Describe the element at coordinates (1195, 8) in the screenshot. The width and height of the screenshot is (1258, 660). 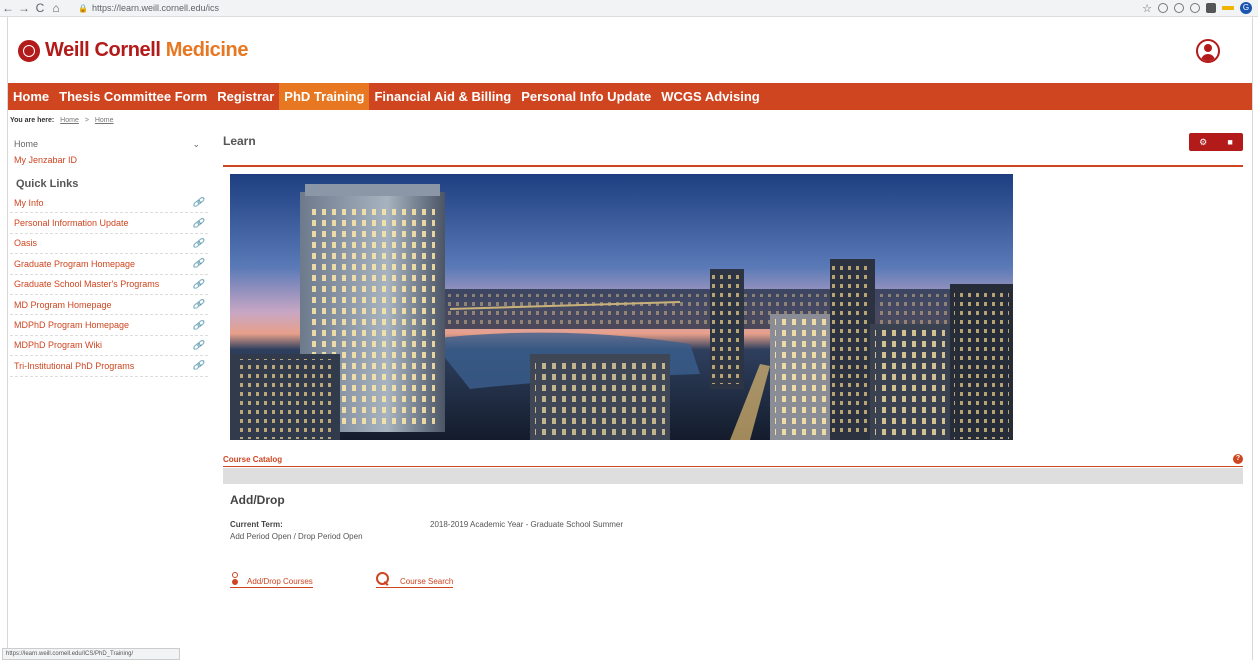
I see `extension-shield-icon` at that location.